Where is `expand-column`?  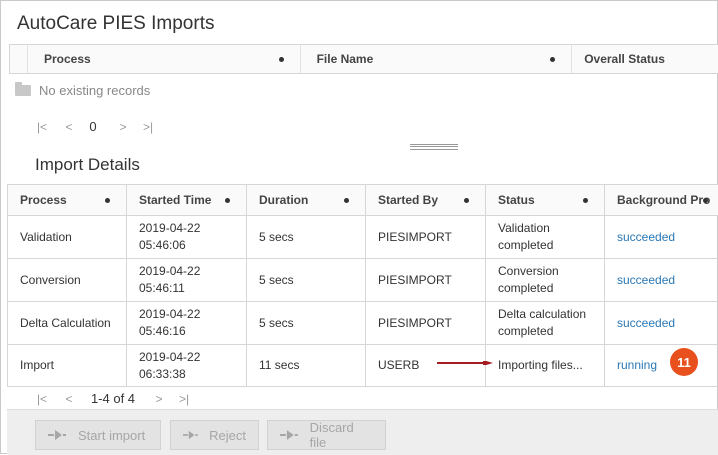 expand-column is located at coordinates (19, 59).